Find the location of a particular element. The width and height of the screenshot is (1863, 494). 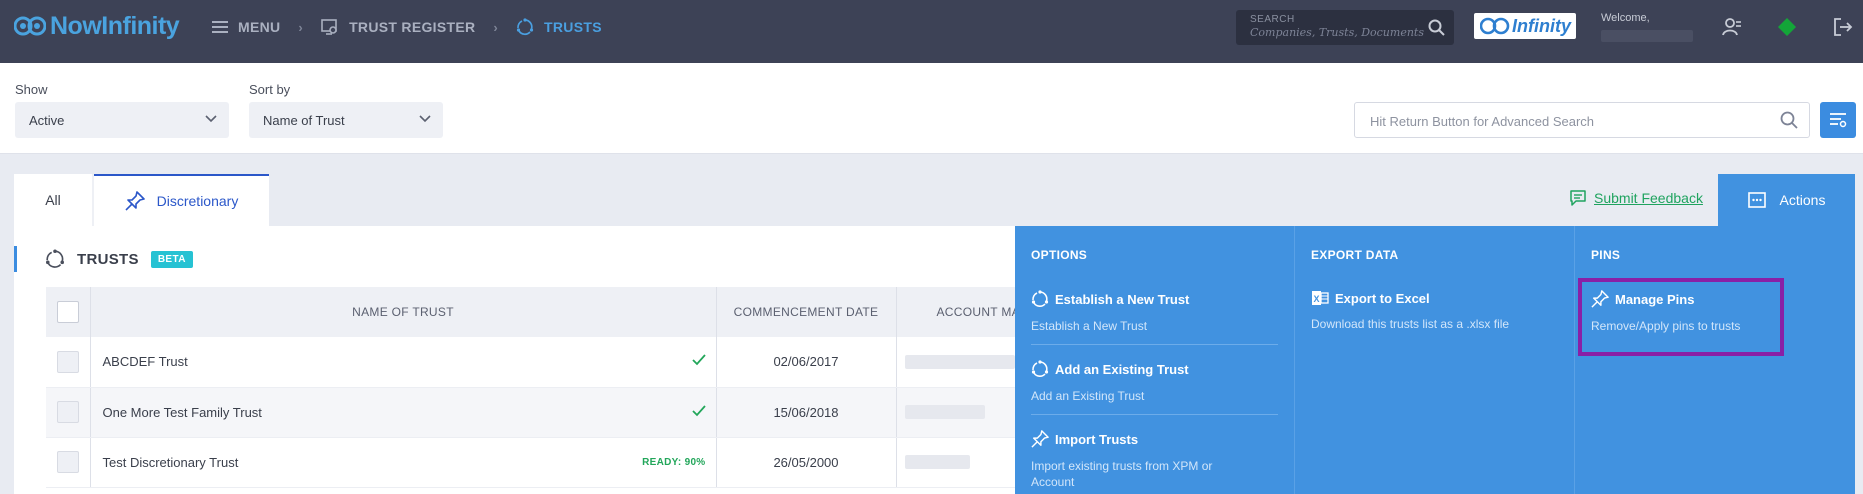

table-row: ABCDEF Trust 02/06/2017 is located at coordinates (551, 362).